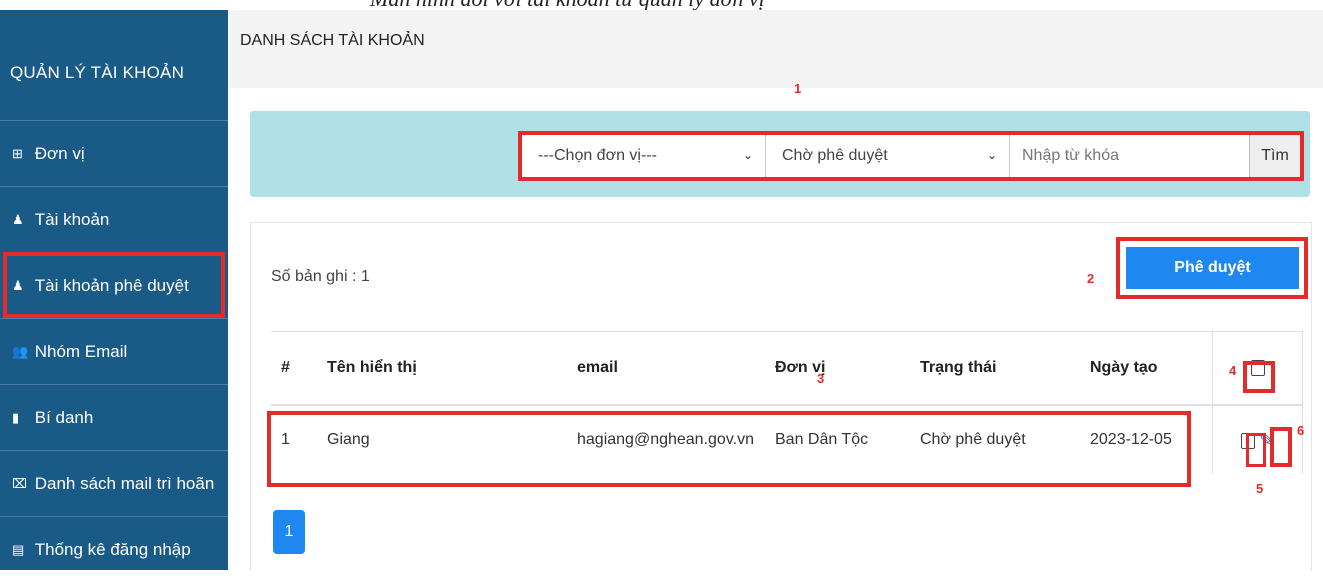 This screenshot has width=1323, height=582. I want to click on sidebar-item-units: ⊞ Đơn vị, so click(114, 153).